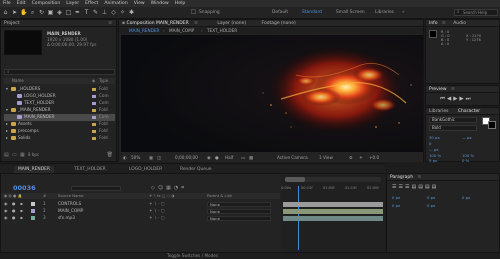 Image resolution: width=500 pixels, height=259 pixels. I want to click on timeline-layer-row: ◉ ● ▪ 1 CONTROLS ✶ ∖ · ▢ None, so click(140, 204).